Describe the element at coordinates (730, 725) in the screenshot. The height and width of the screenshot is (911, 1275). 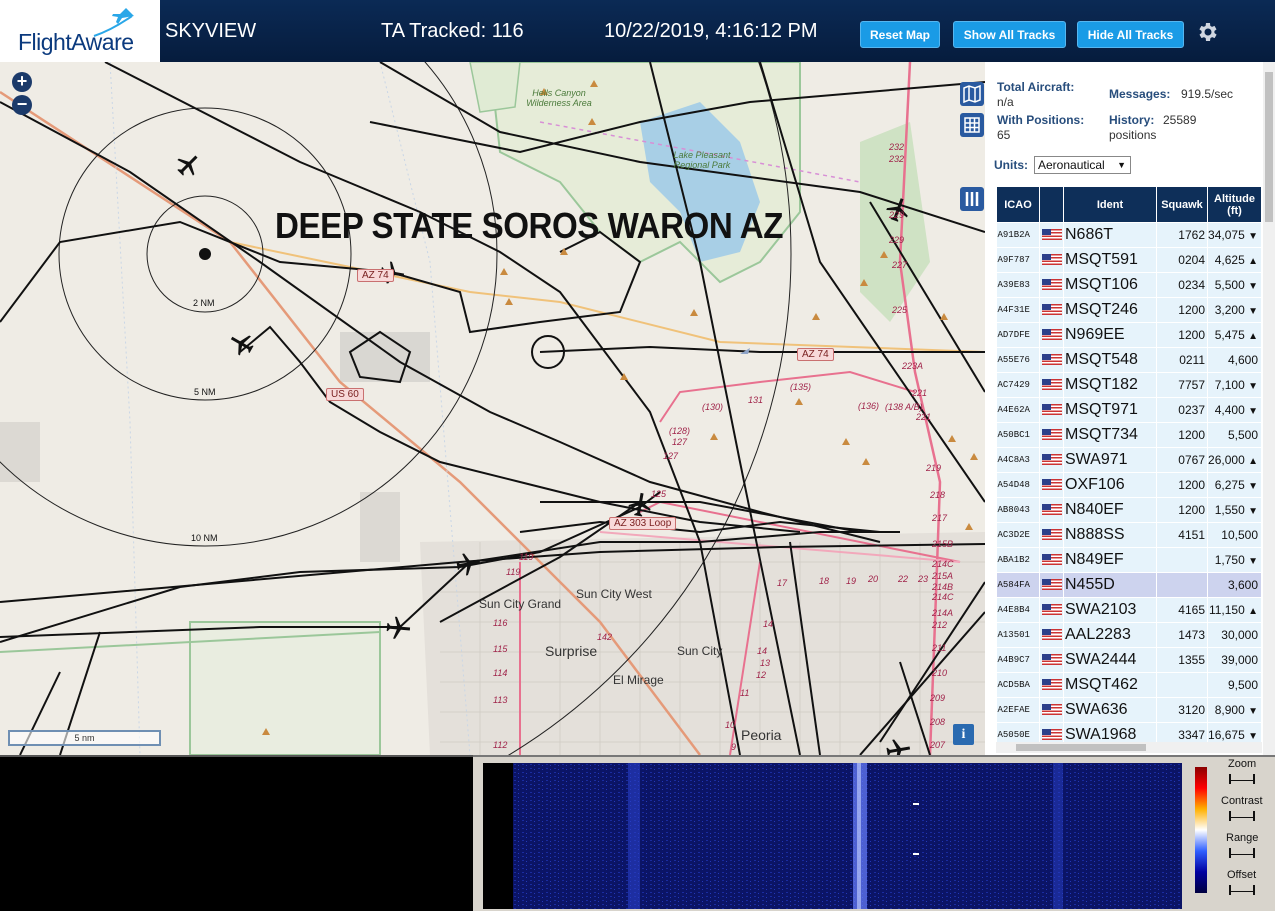
I see `road-number: 10` at that location.